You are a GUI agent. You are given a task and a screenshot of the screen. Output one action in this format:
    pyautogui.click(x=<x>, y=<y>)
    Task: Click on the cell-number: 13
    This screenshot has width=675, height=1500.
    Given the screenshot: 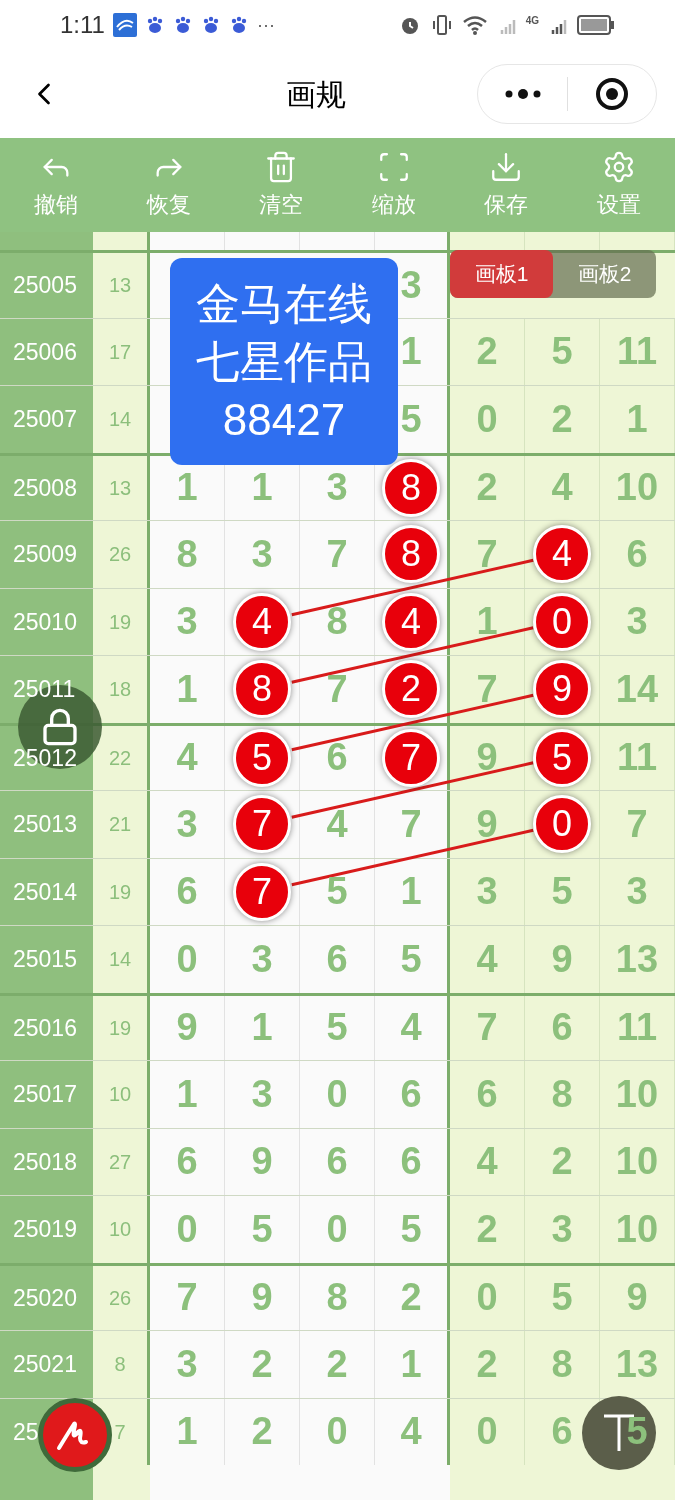 What is the action you would take?
    pyautogui.click(x=637, y=1364)
    